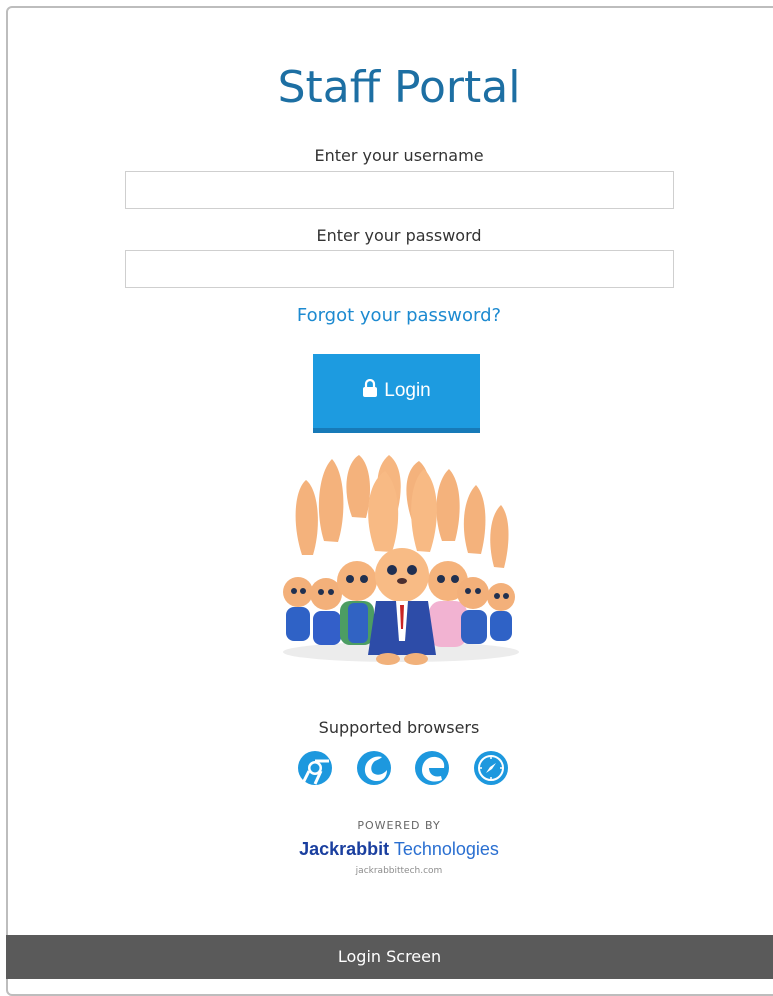 This screenshot has height=996, width=773. I want to click on firefox-icon, so click(373, 768).